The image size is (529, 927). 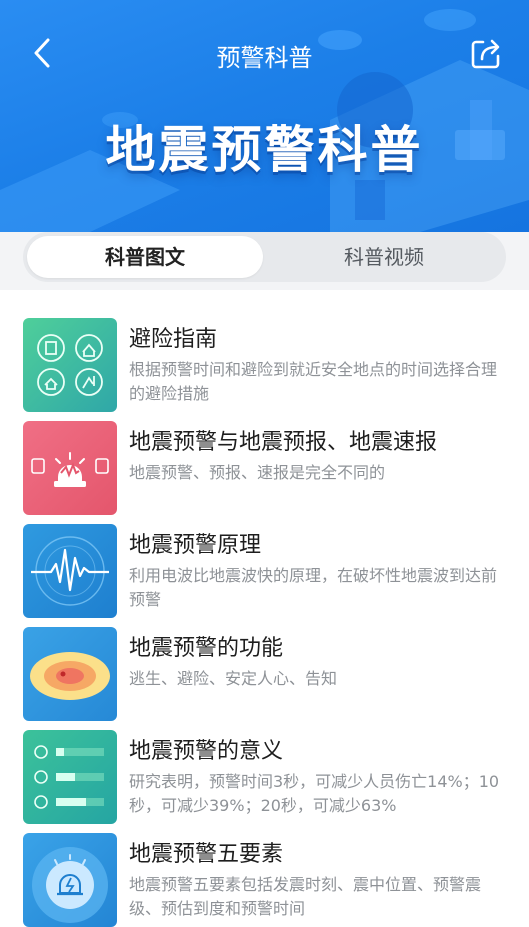 I want to click on list-item: 地震预警的功能 逃生、避险、安定人心、告知, so click(x=264, y=660).